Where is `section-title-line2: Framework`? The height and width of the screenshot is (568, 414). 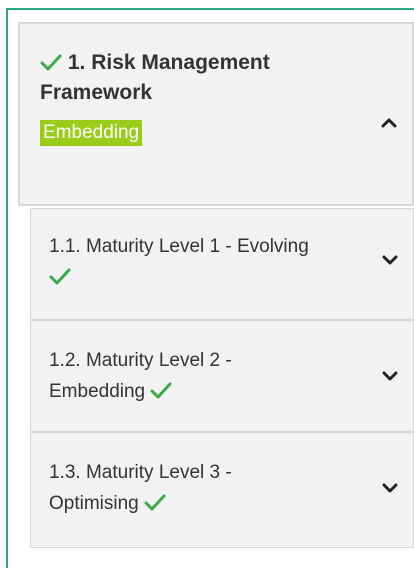 section-title-line2: Framework is located at coordinates (96, 92).